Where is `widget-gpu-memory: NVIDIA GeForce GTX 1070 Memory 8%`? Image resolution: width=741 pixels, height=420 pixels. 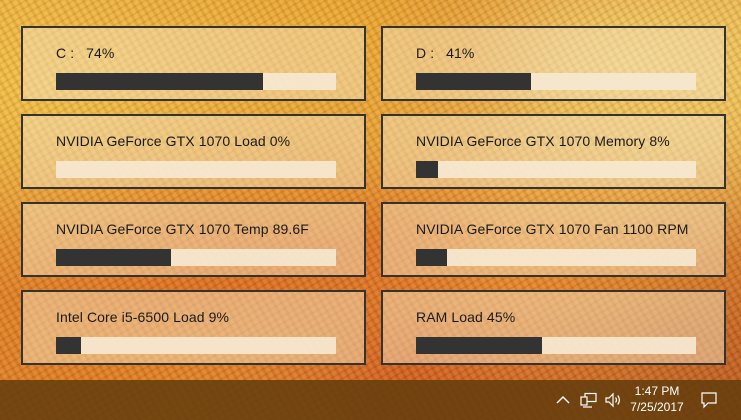 widget-gpu-memory: NVIDIA GeForce GTX 1070 Memory 8% is located at coordinates (553, 151).